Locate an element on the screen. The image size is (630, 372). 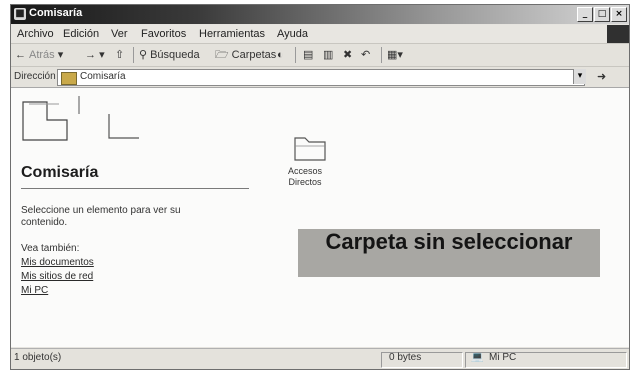
address-label: Dirección is located at coordinates (35, 76).